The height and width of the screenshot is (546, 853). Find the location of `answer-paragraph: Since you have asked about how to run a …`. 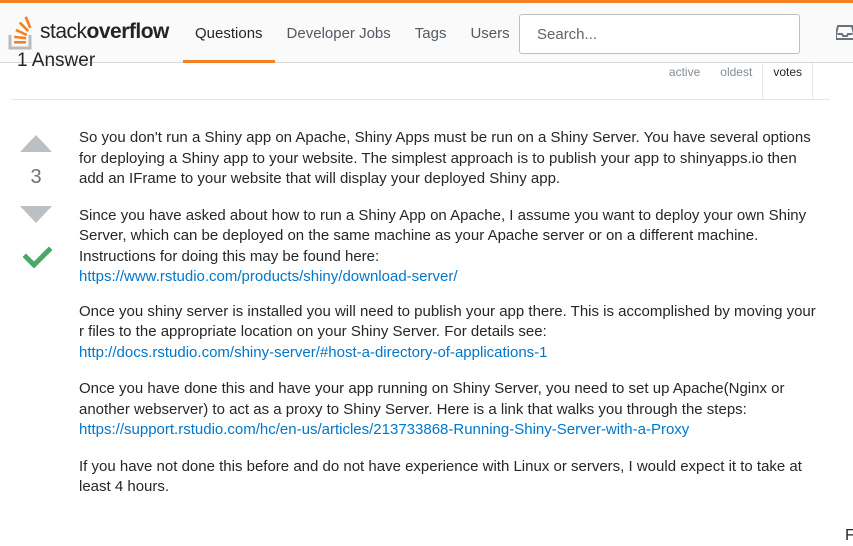

answer-paragraph: Since you have asked about how to run a … is located at coordinates (443, 246).